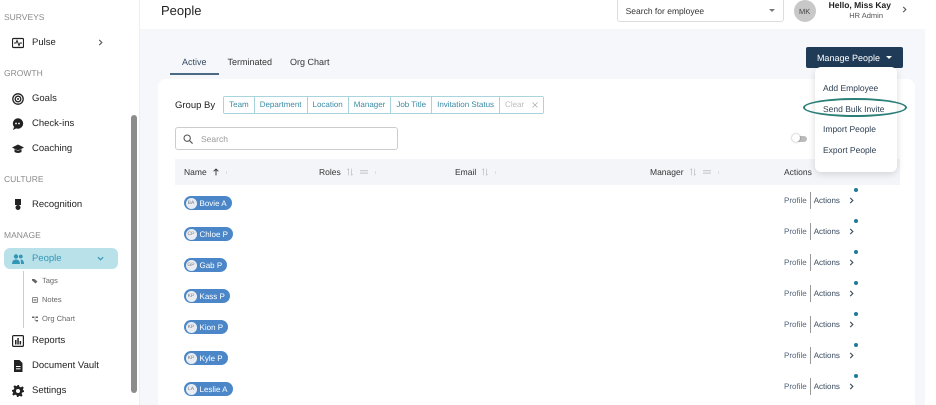 The height and width of the screenshot is (405, 936). What do you see at coordinates (18, 366) in the screenshot?
I see `document-icon` at bounding box center [18, 366].